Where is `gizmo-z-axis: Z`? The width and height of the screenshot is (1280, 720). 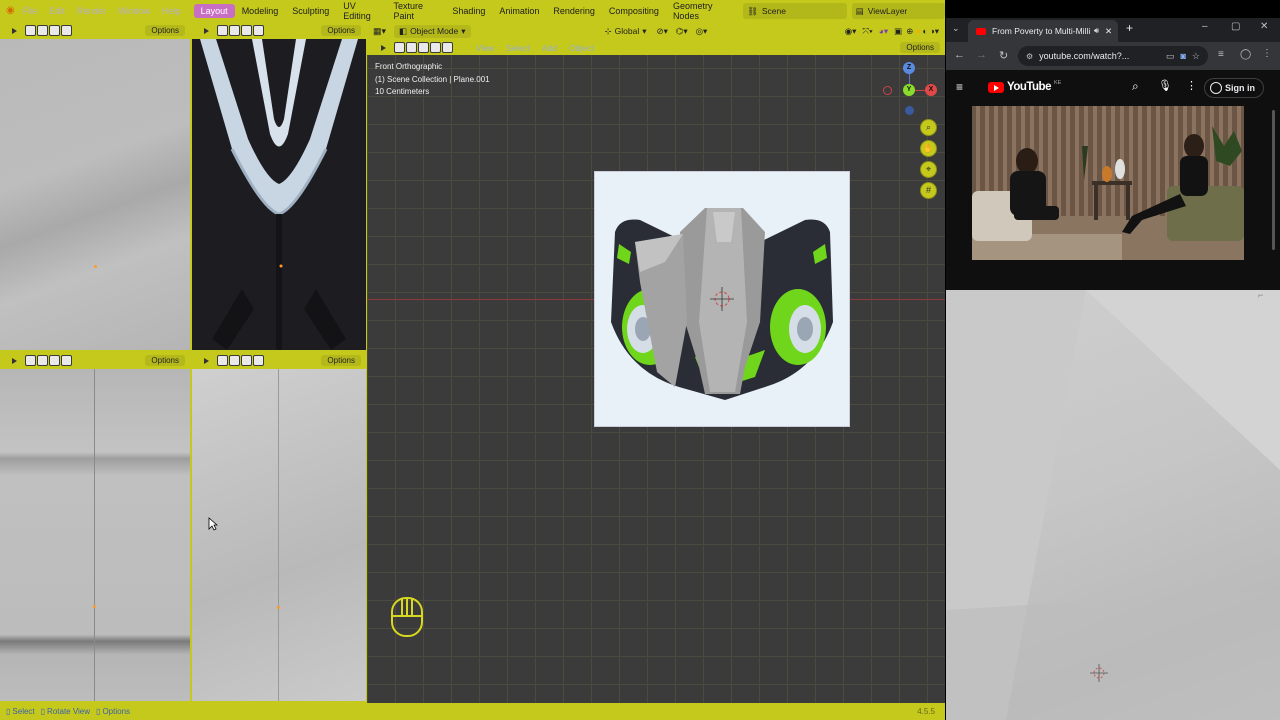 gizmo-z-axis: Z is located at coordinates (909, 68).